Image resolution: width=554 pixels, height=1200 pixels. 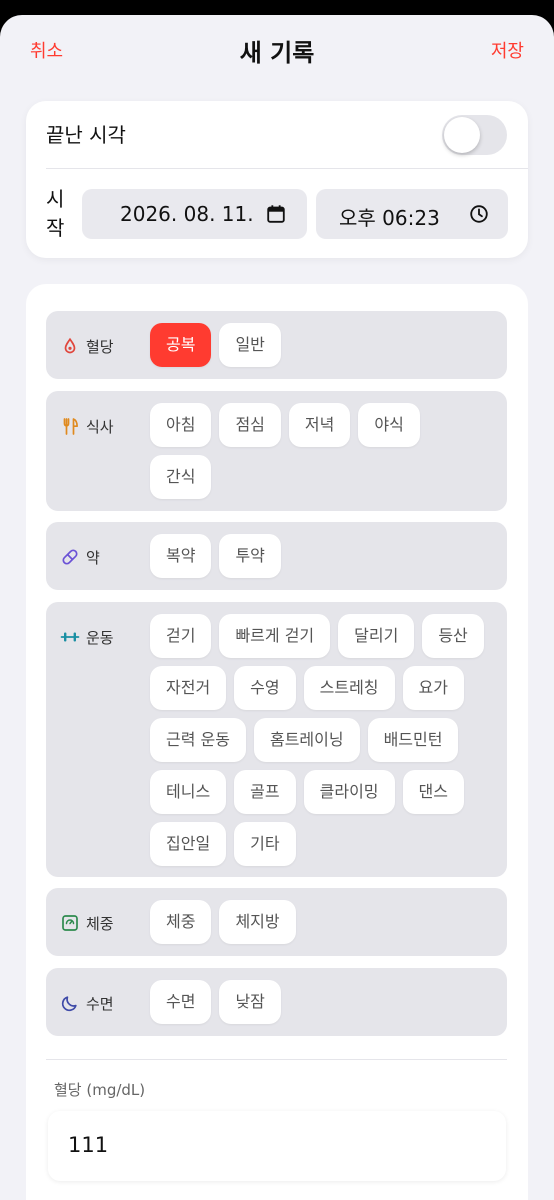 What do you see at coordinates (187, 214) in the screenshot?
I see `date-value: 2026. 08. 11.` at bounding box center [187, 214].